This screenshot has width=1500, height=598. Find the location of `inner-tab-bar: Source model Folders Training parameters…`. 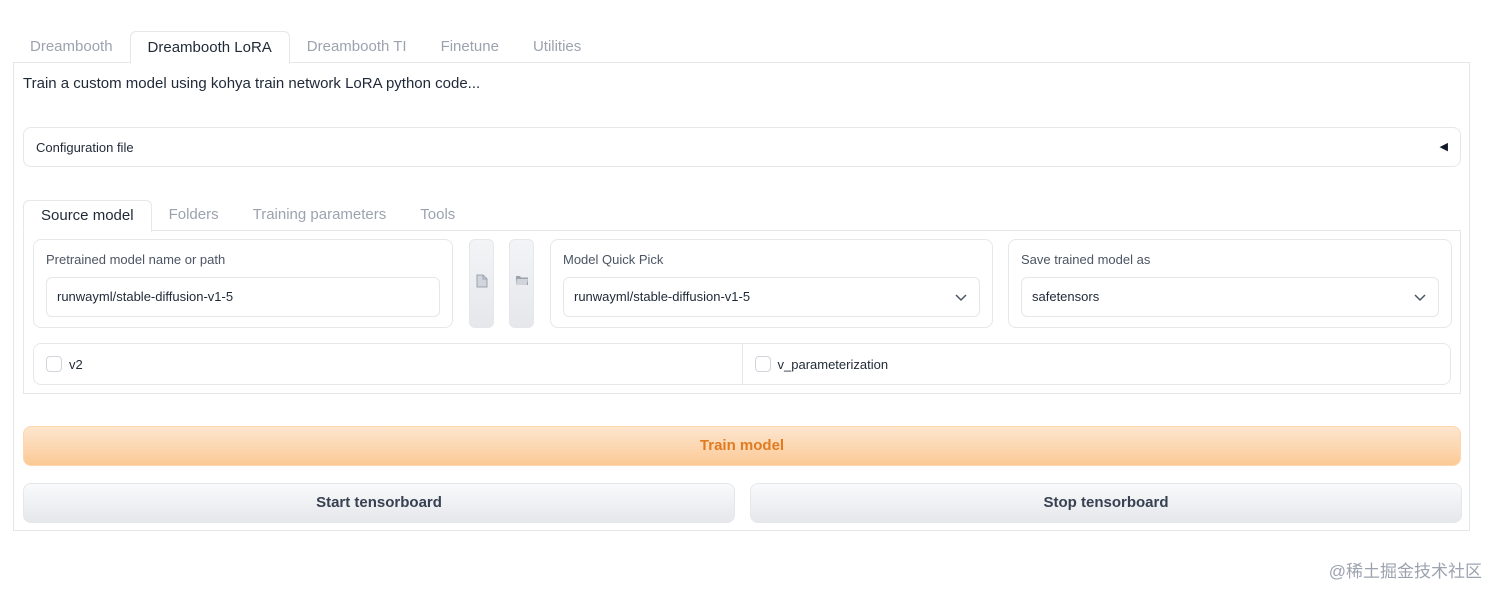

inner-tab-bar: Source model Folders Training parameters… is located at coordinates (247, 216).